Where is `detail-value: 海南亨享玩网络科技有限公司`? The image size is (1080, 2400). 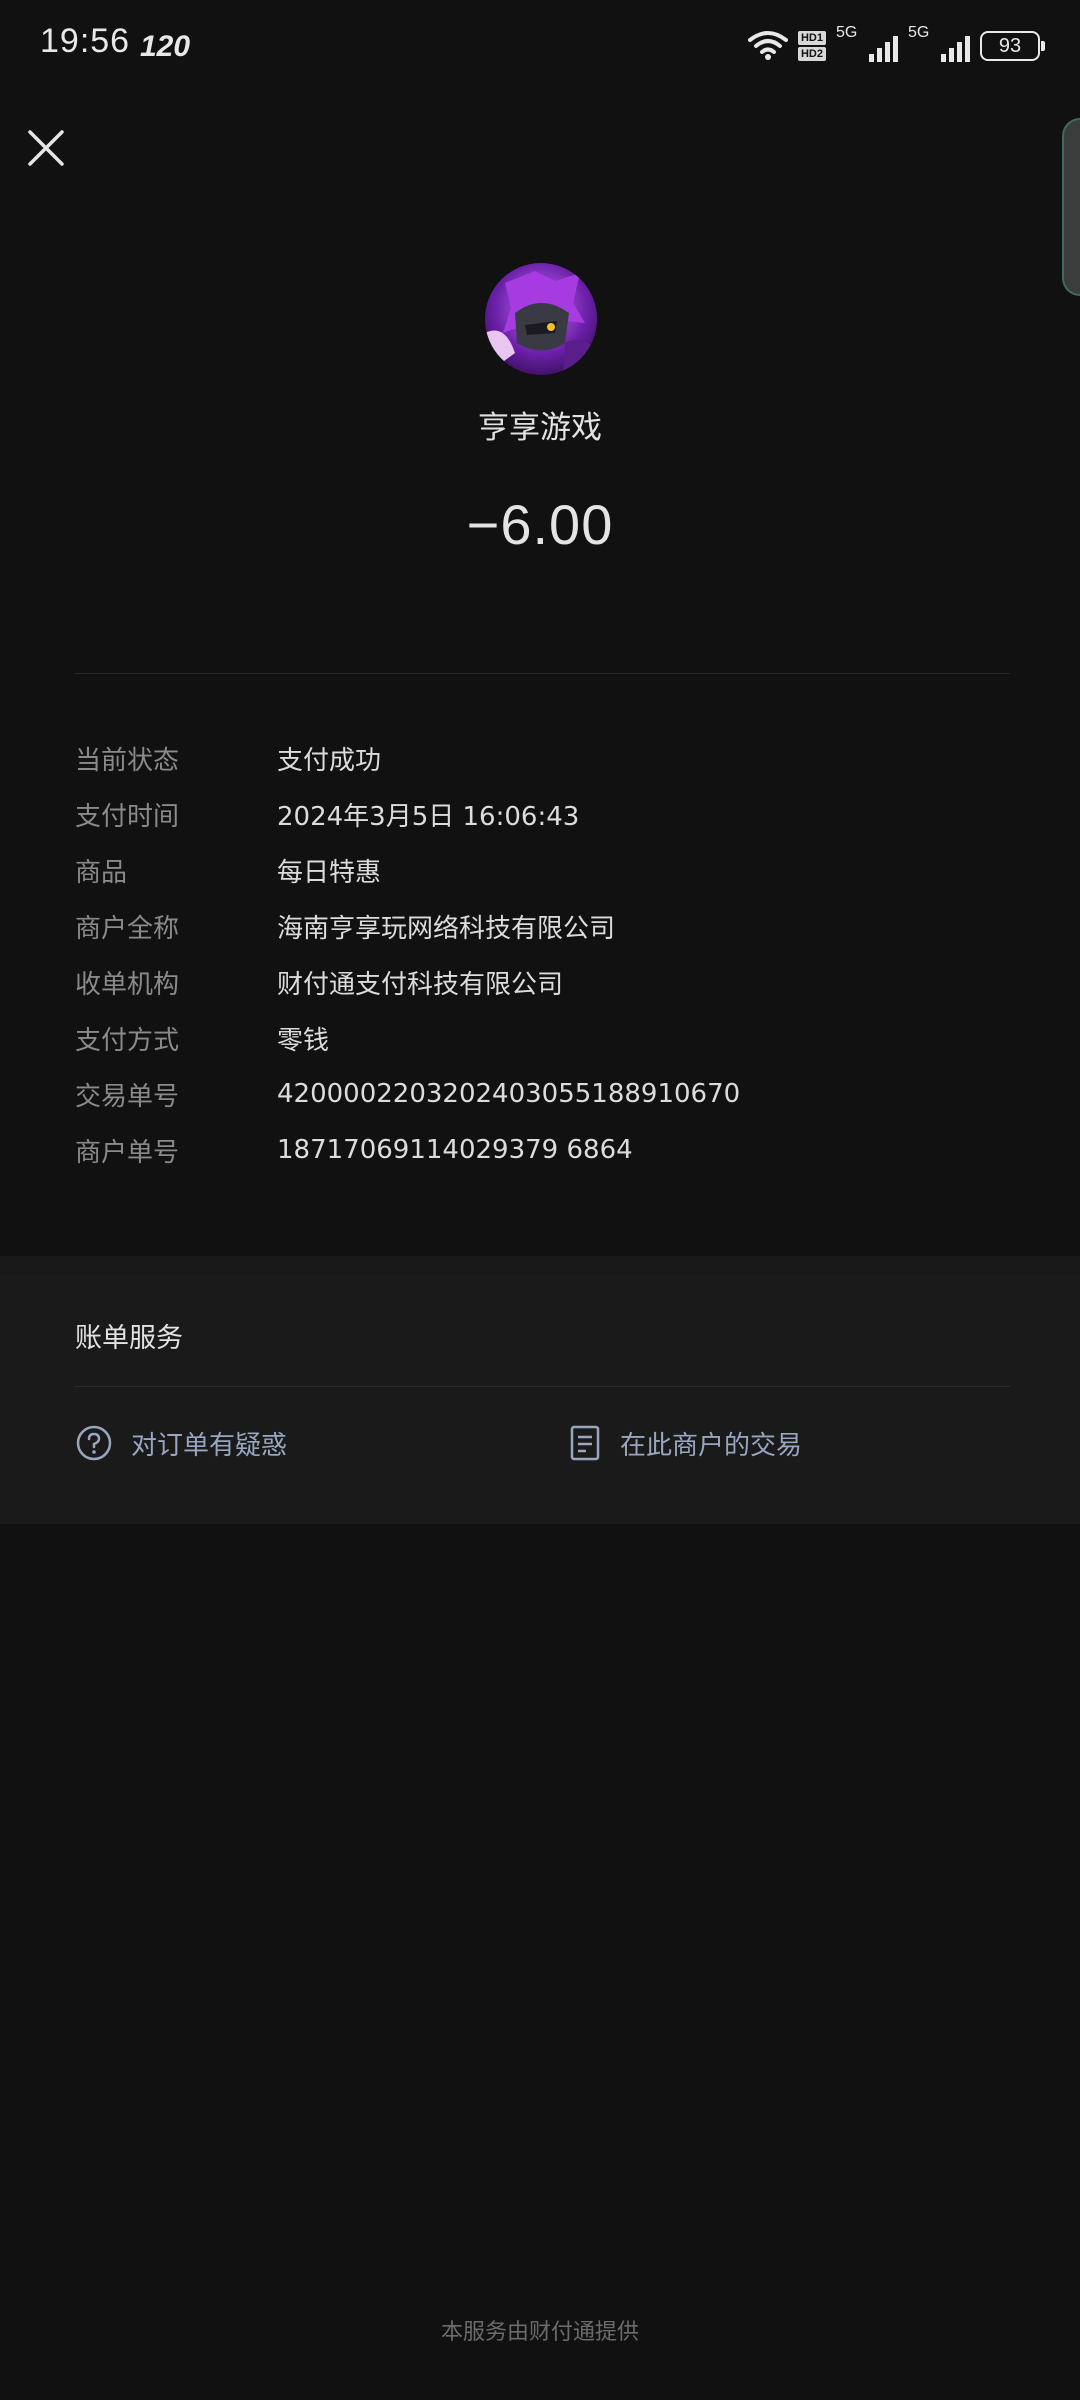
detail-value: 海南亨享玩网络科技有限公司 is located at coordinates (446, 928).